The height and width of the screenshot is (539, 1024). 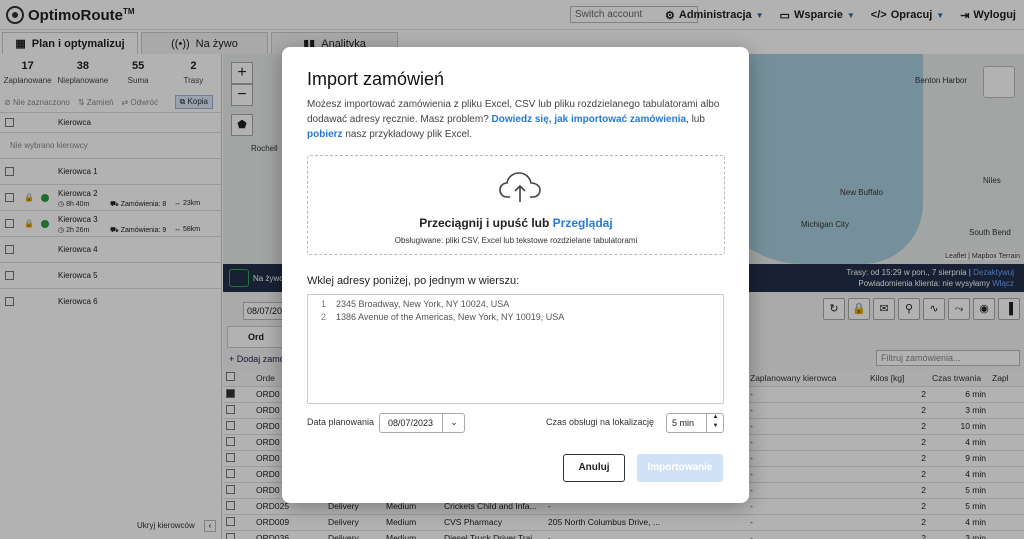 I want to click on textarea-line: 1 2345 Broadway, New York, NY 10024, USA, so click(x=415, y=304).